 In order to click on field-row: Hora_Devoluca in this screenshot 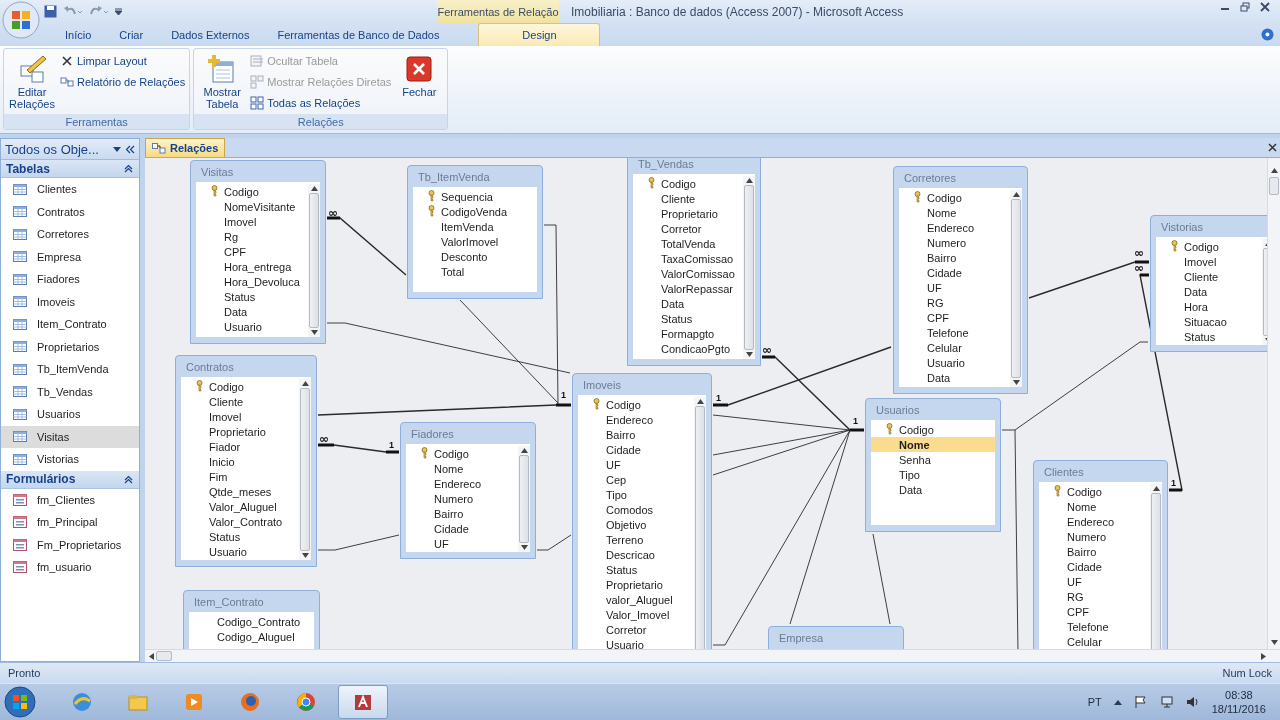, I will do `click(252, 281)`.